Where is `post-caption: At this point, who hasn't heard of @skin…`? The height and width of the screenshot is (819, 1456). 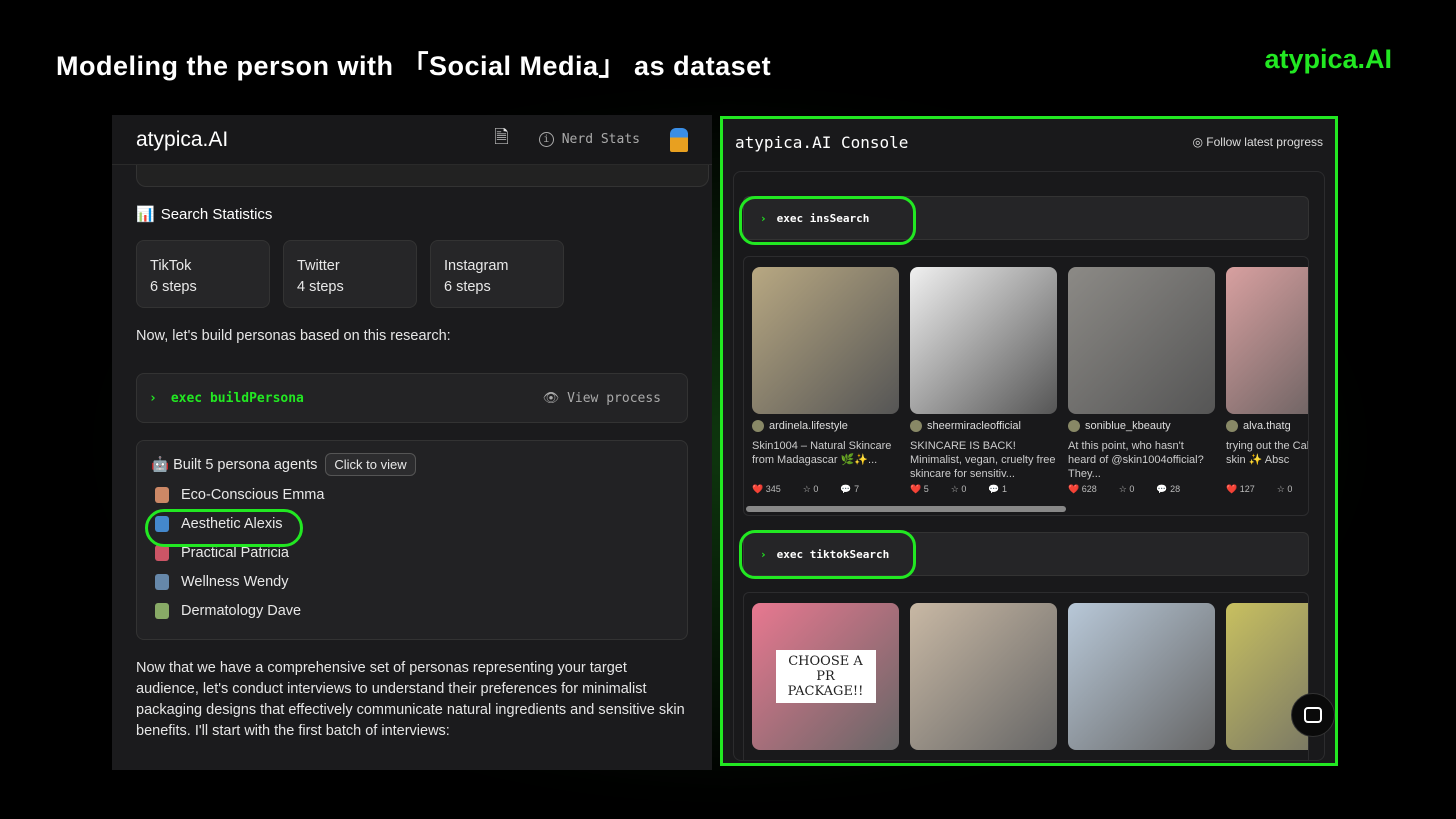
post-caption: At this point, who hasn't heard of @skin… is located at coordinates (1136, 460).